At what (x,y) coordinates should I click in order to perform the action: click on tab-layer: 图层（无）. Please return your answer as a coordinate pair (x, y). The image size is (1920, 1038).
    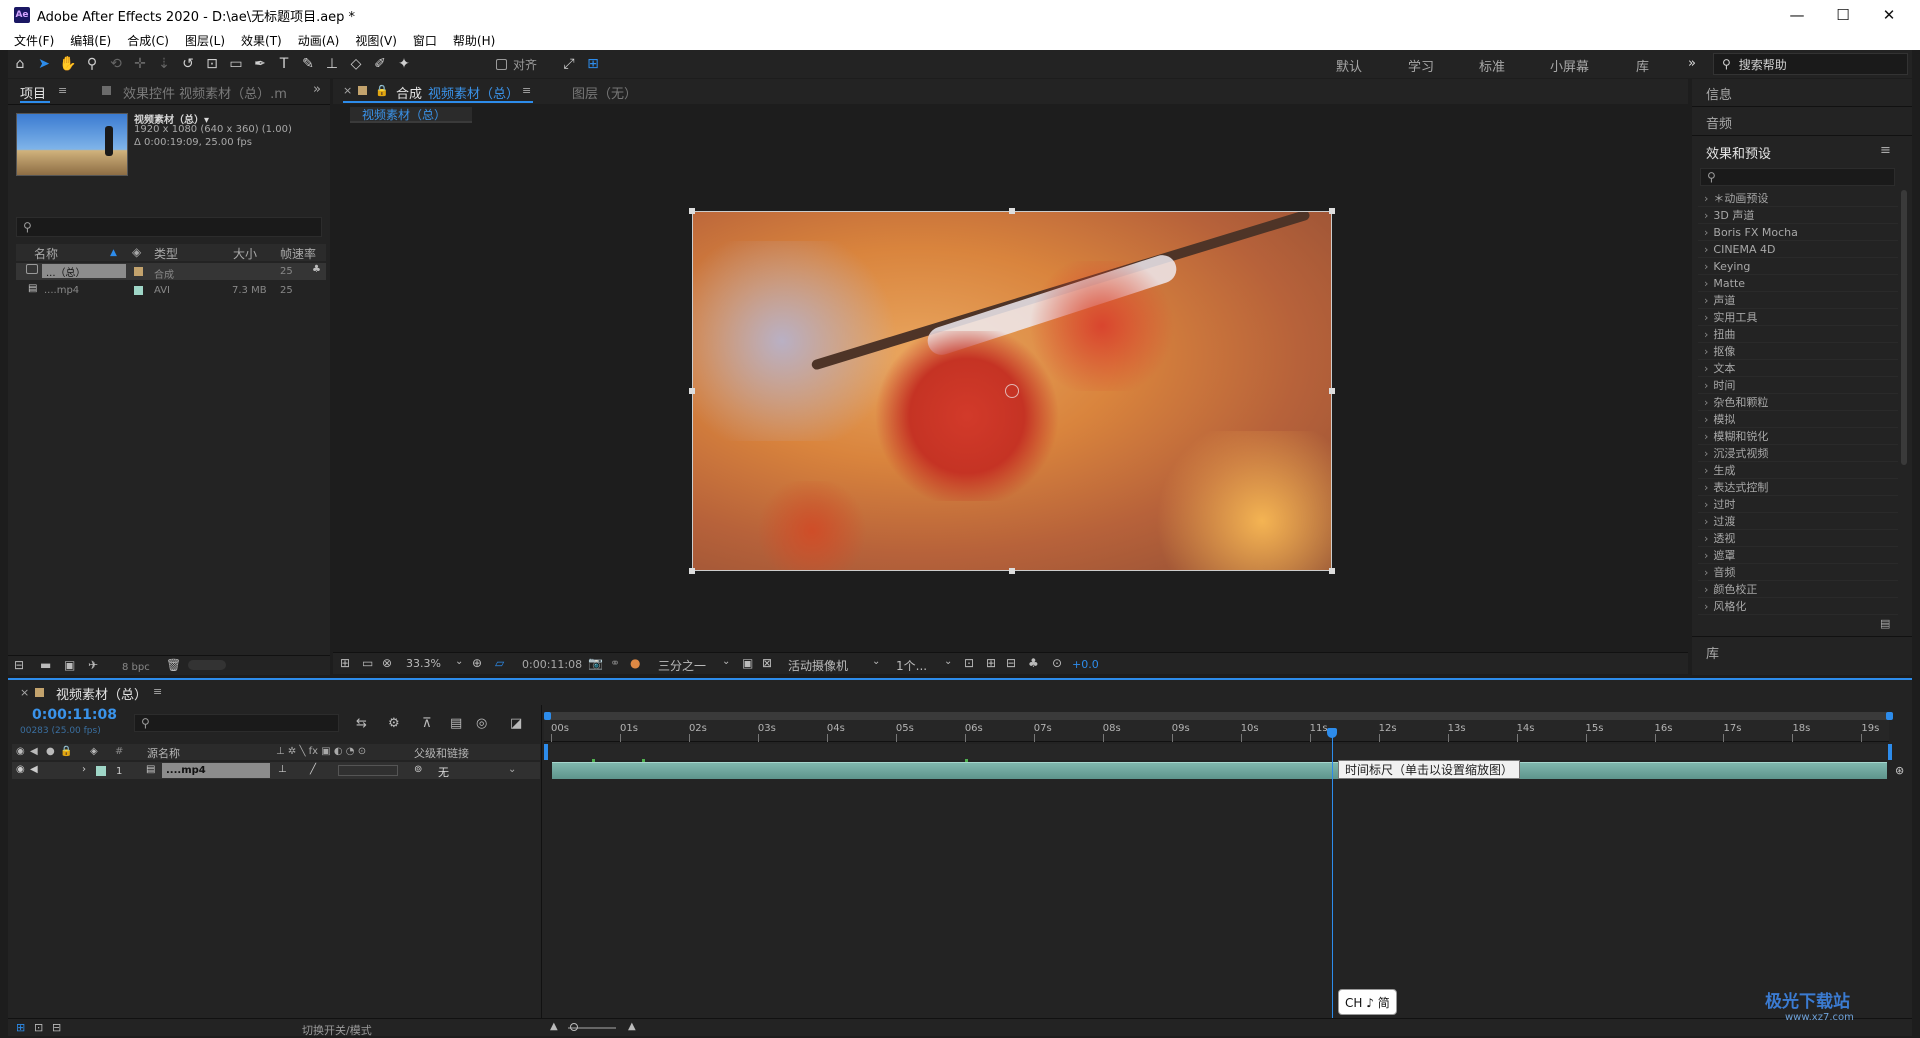
    Looking at the image, I should click on (604, 92).